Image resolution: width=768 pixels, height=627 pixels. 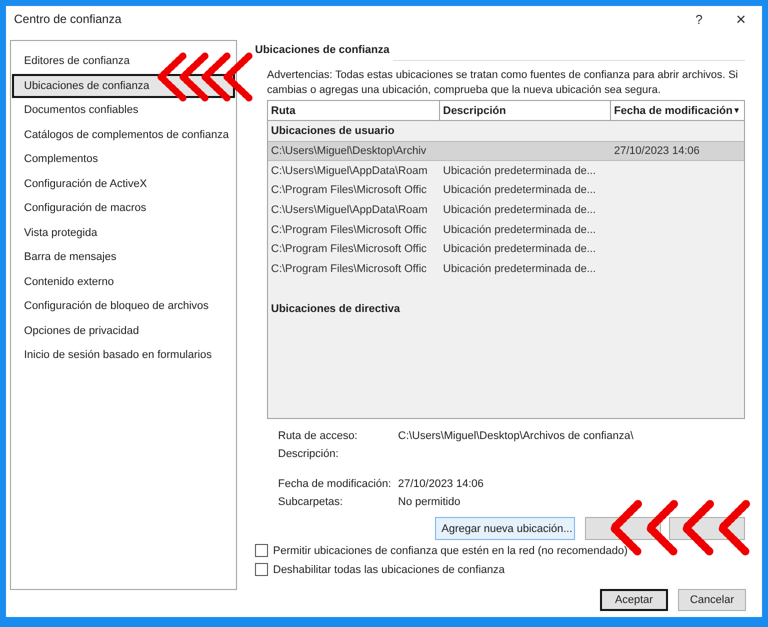 I want to click on close-button: ✕, so click(x=741, y=19).